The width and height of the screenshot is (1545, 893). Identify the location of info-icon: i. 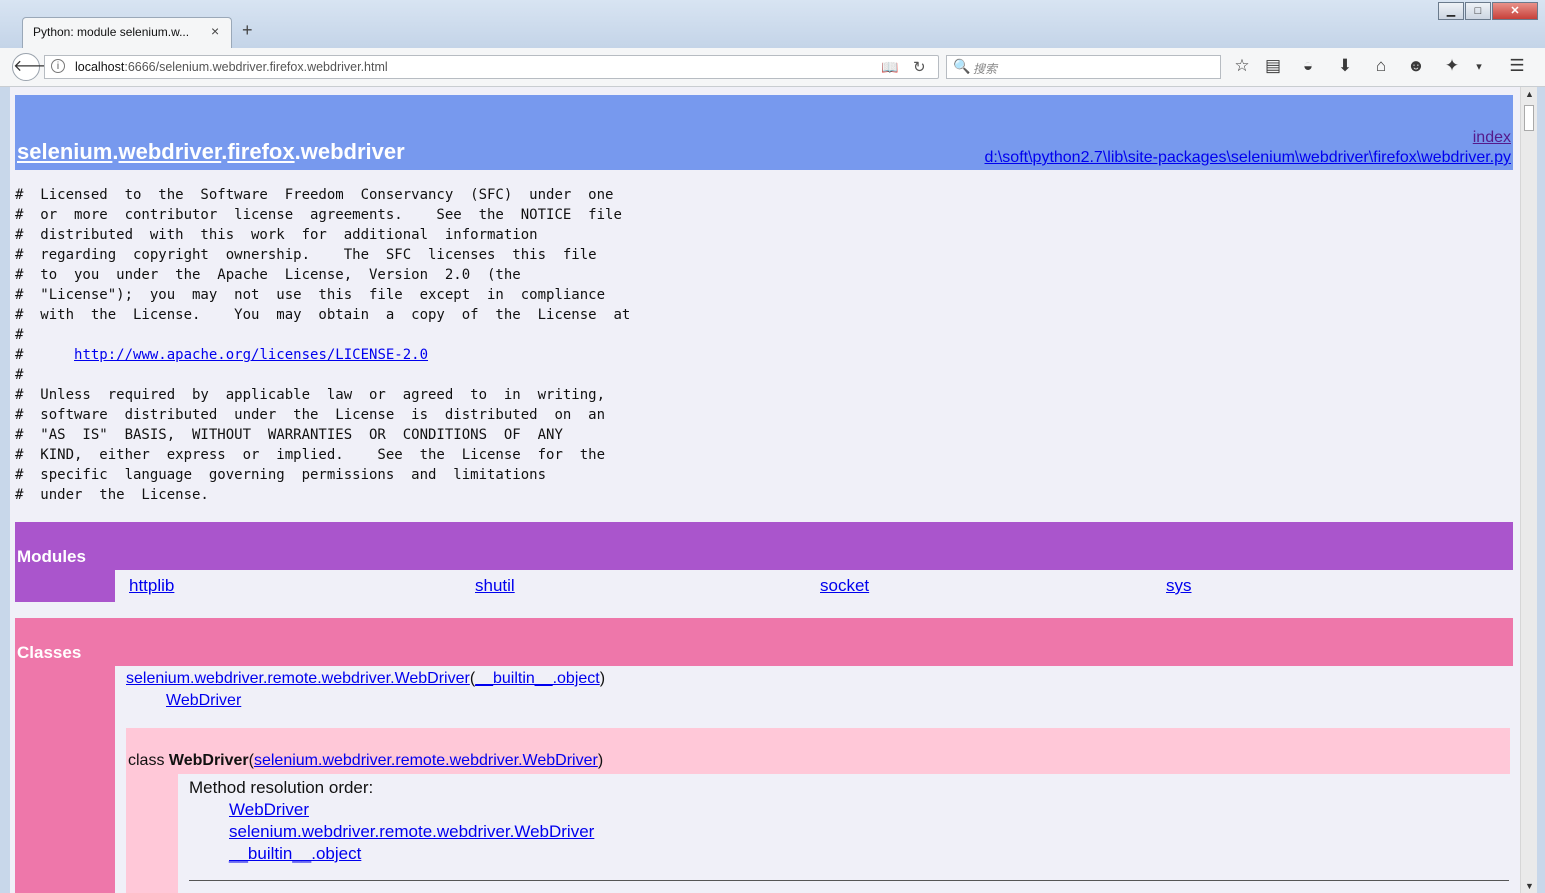
(58, 66).